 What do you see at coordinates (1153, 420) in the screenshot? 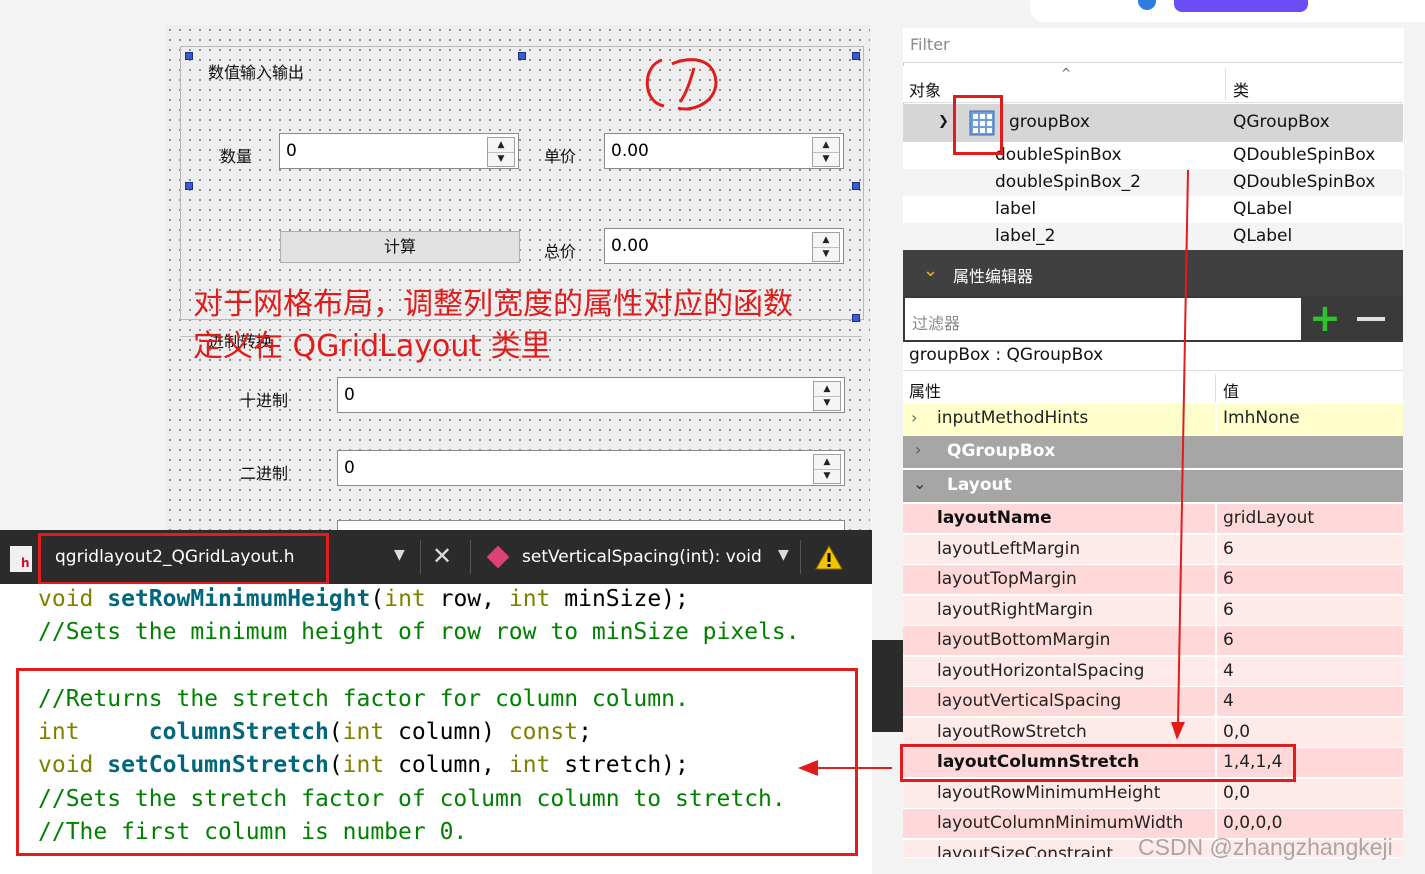
I see `property-row-inputmethodhints: › inputMethodHints ImhNone` at bounding box center [1153, 420].